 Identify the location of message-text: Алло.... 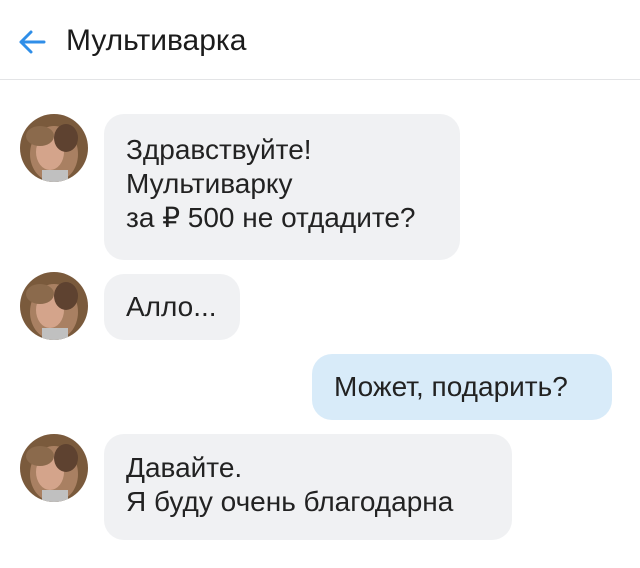
(171, 306).